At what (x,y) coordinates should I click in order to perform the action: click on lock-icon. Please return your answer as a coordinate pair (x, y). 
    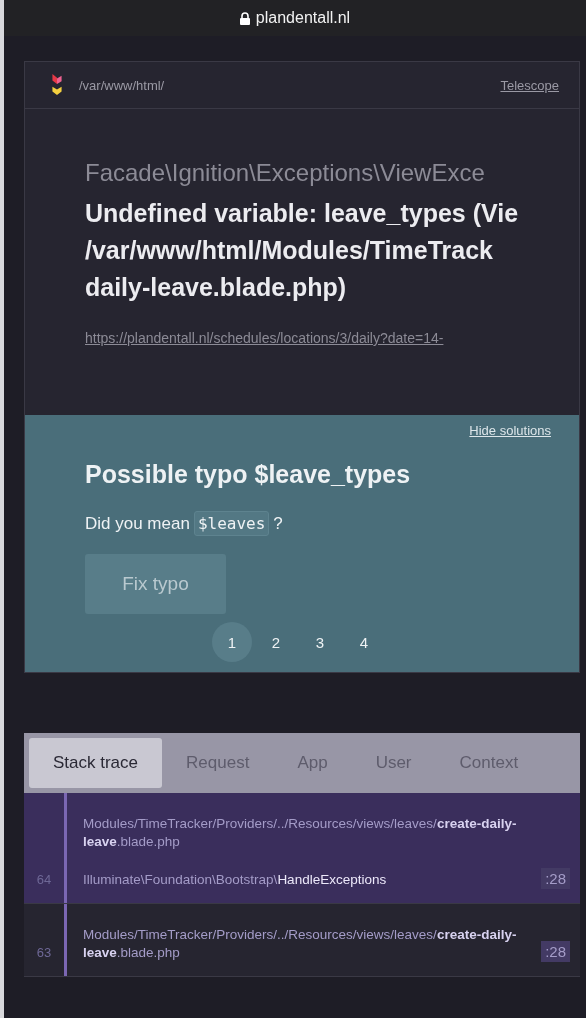
    Looking at the image, I should click on (244, 18).